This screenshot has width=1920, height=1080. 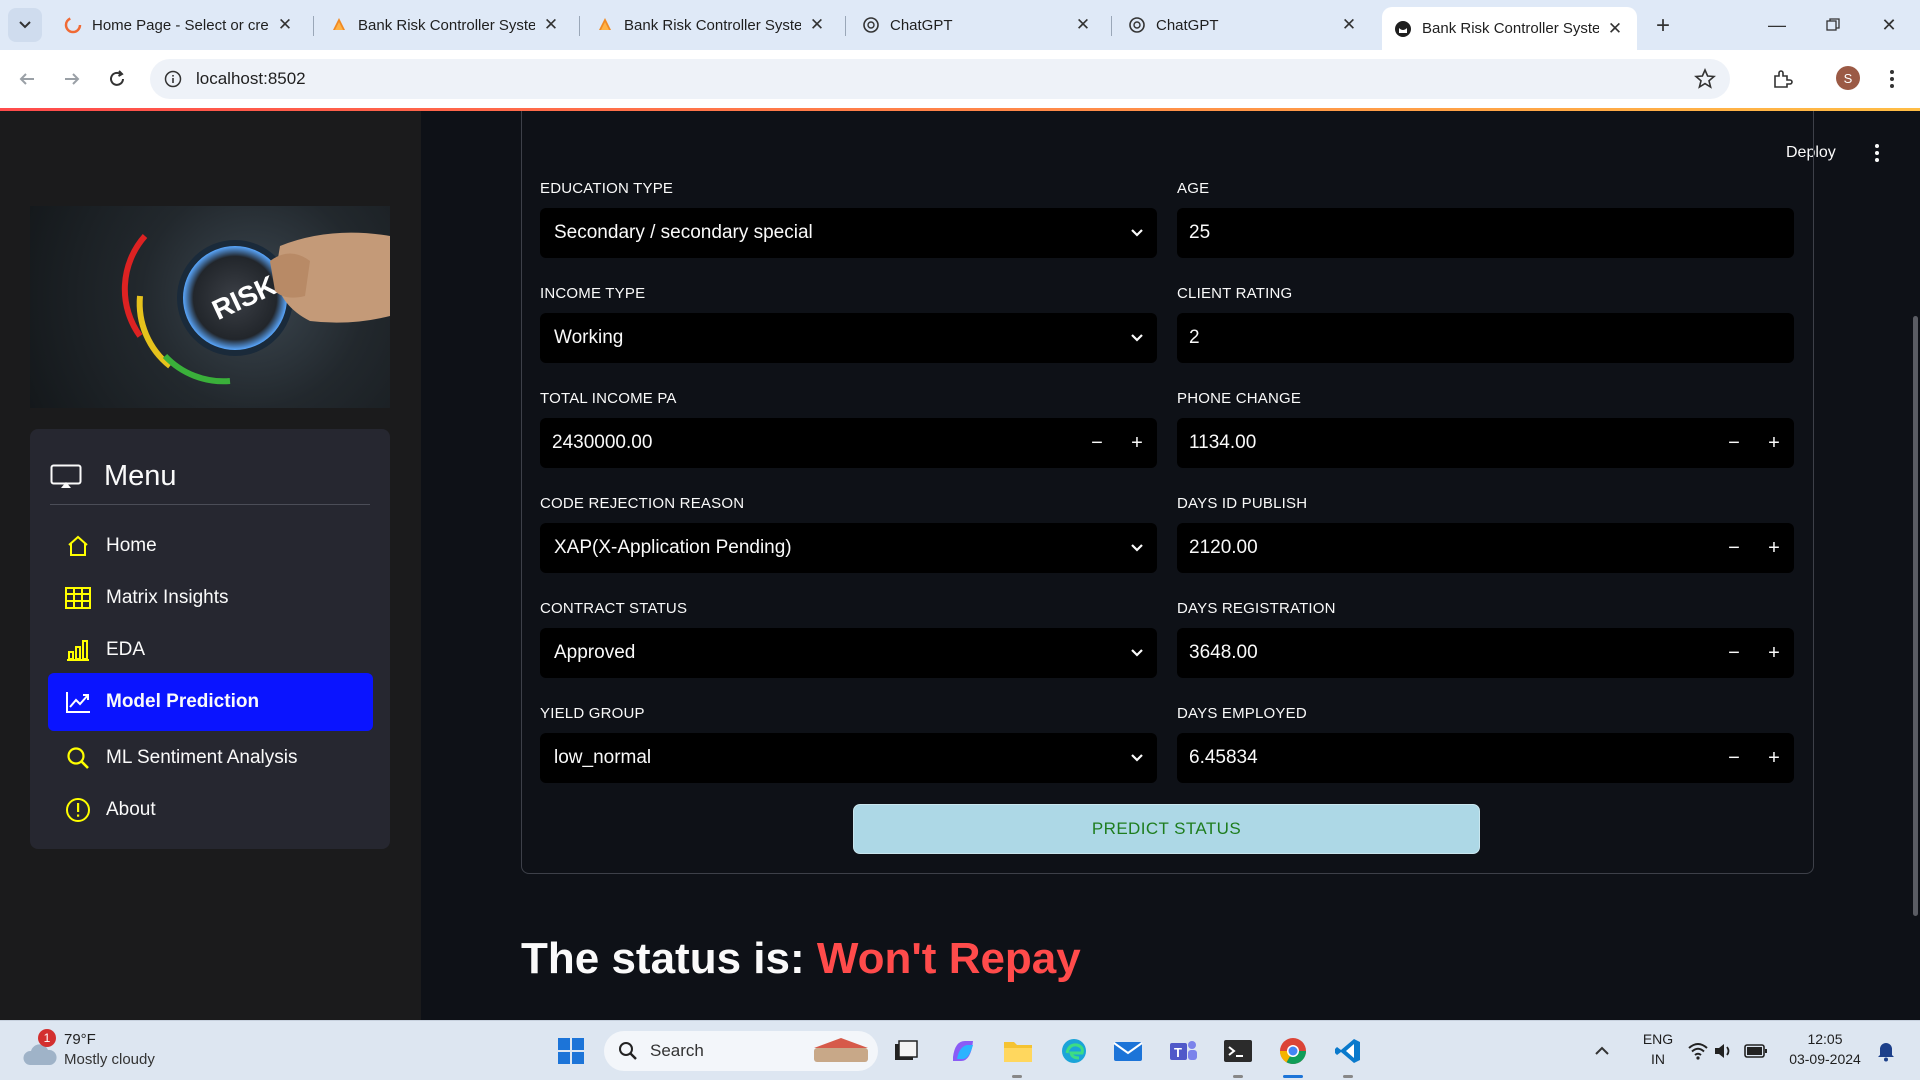 What do you see at coordinates (1777, 25) in the screenshot?
I see `minimize-icon: —` at bounding box center [1777, 25].